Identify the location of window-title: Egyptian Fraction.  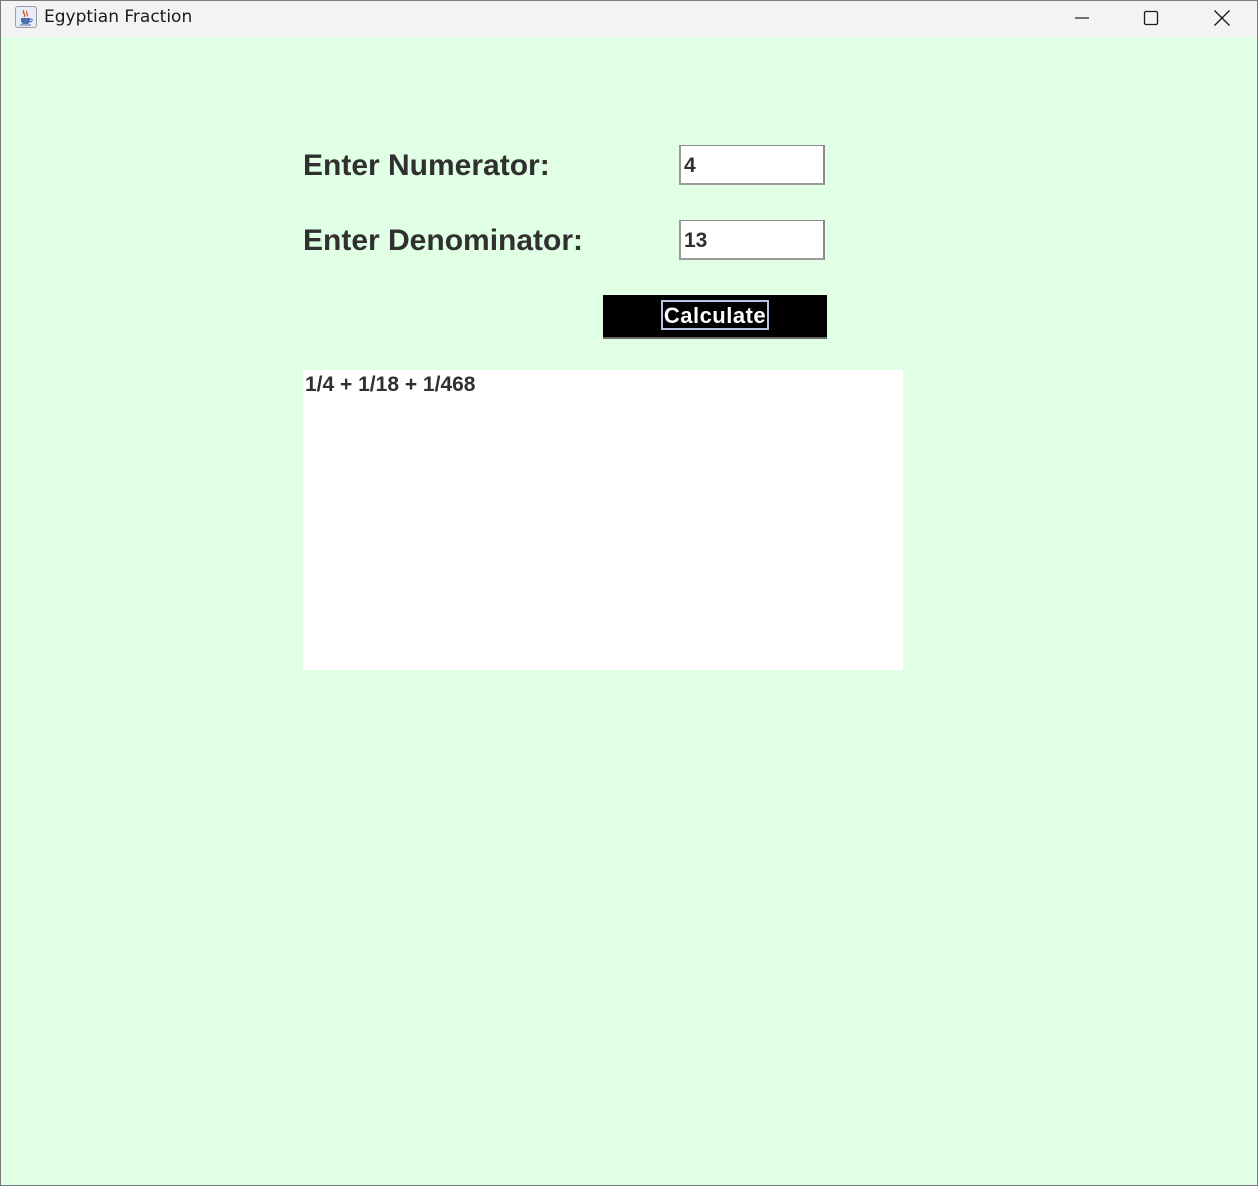
(118, 17).